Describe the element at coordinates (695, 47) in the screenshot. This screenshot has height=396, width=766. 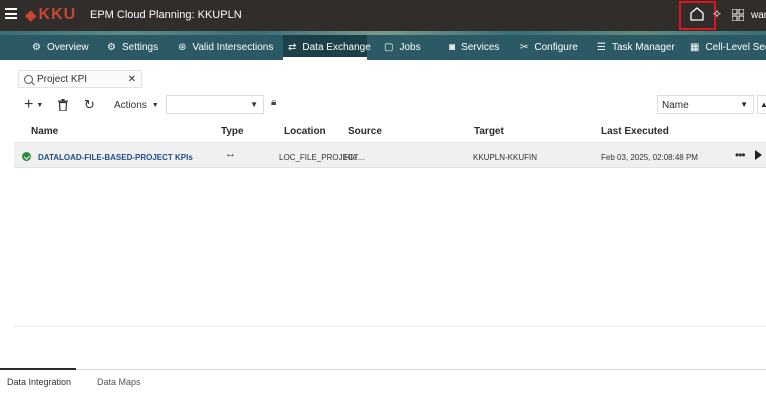
I see `cell-security-icon: ▦` at that location.